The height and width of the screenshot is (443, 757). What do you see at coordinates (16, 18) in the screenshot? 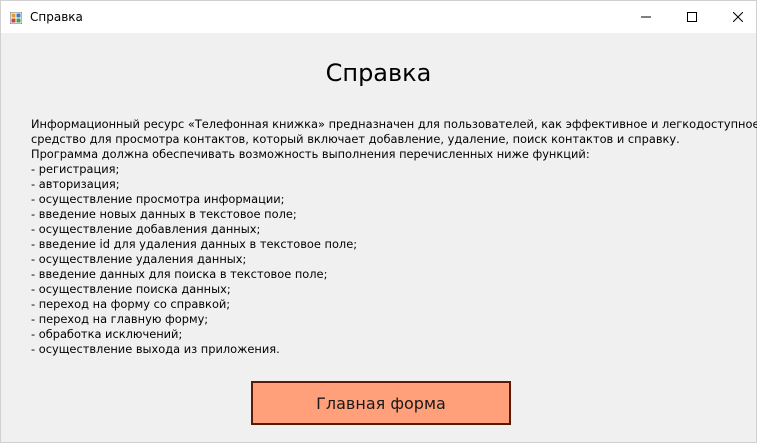
I see `app-icon` at bounding box center [16, 18].